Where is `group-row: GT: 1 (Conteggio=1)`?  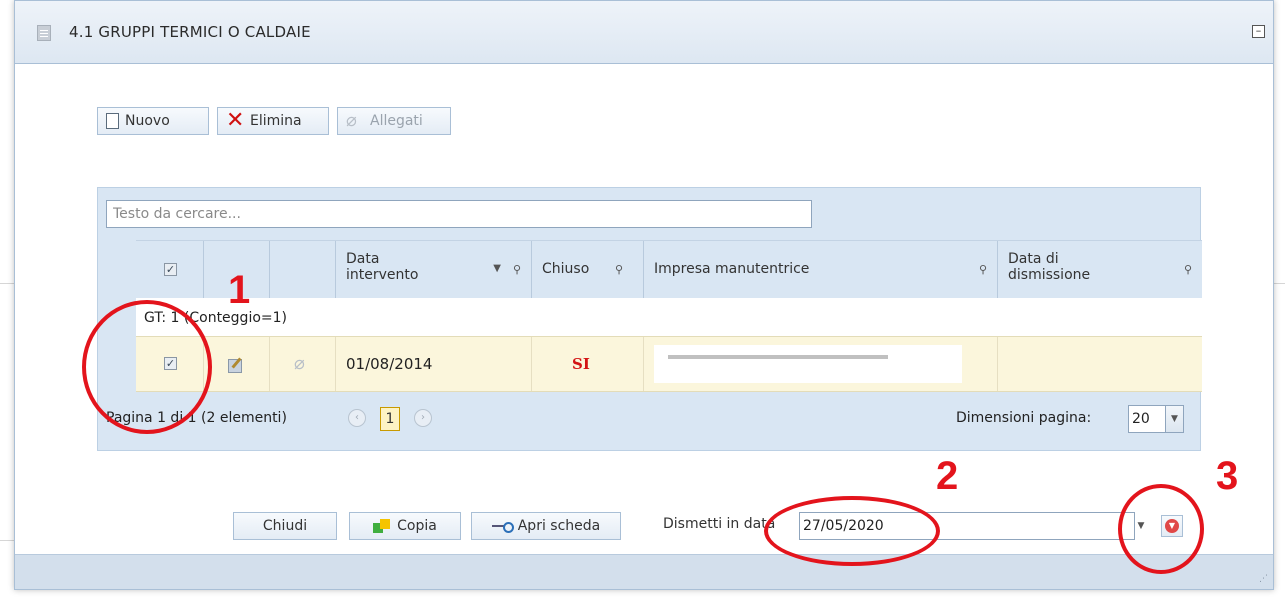 group-row: GT: 1 (Conteggio=1) is located at coordinates (669, 317).